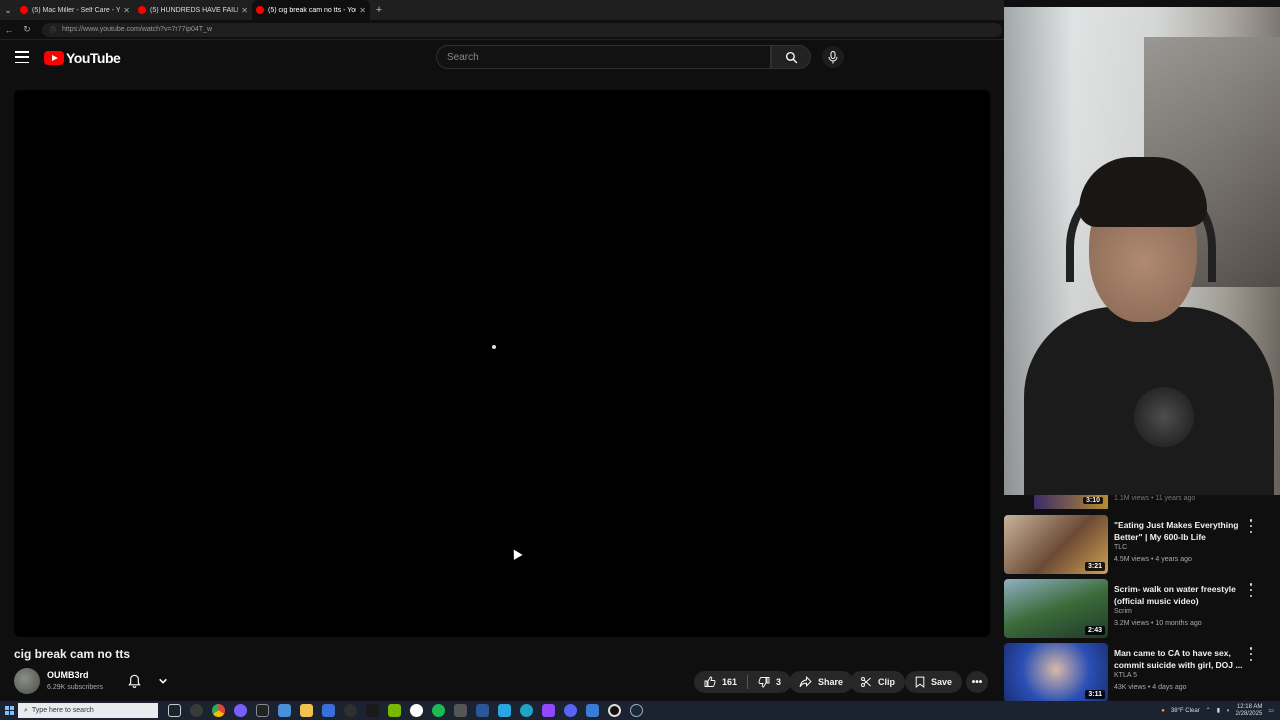 This screenshot has width=1280, height=720. What do you see at coordinates (27, 681) in the screenshot?
I see `channel-avatar` at bounding box center [27, 681].